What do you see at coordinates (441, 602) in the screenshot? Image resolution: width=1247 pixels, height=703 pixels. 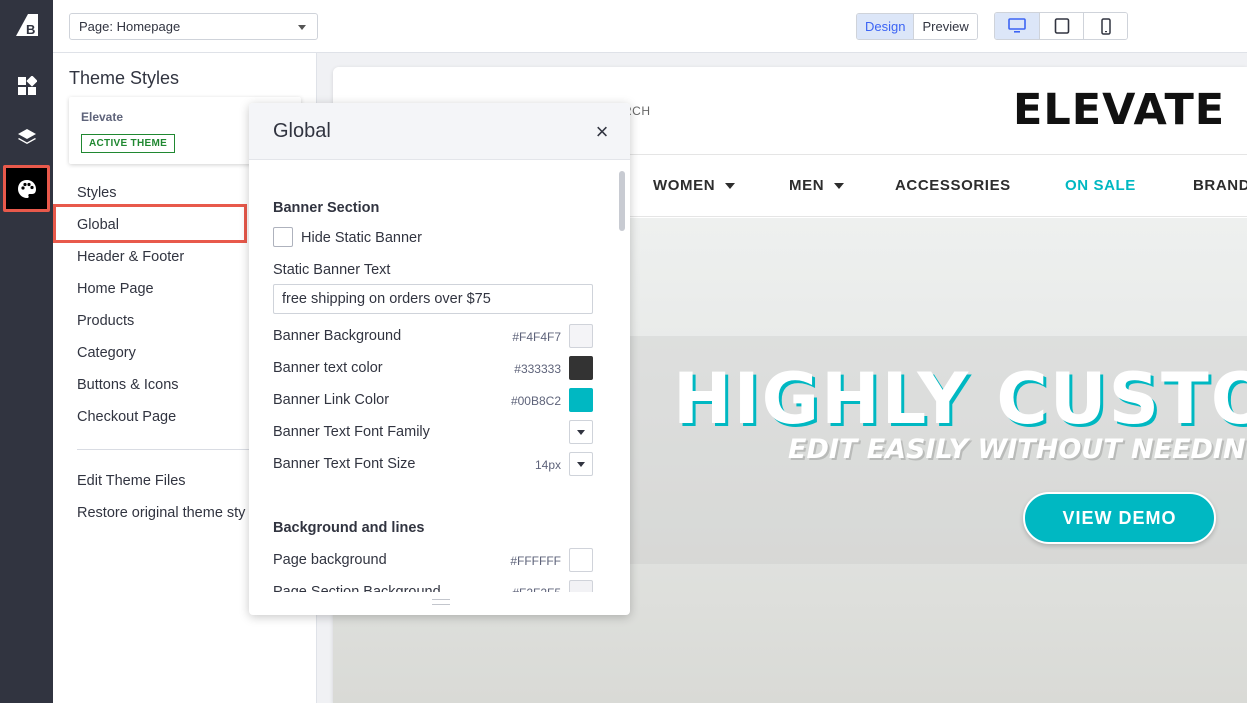 I see `resize-grip-icon` at bounding box center [441, 602].